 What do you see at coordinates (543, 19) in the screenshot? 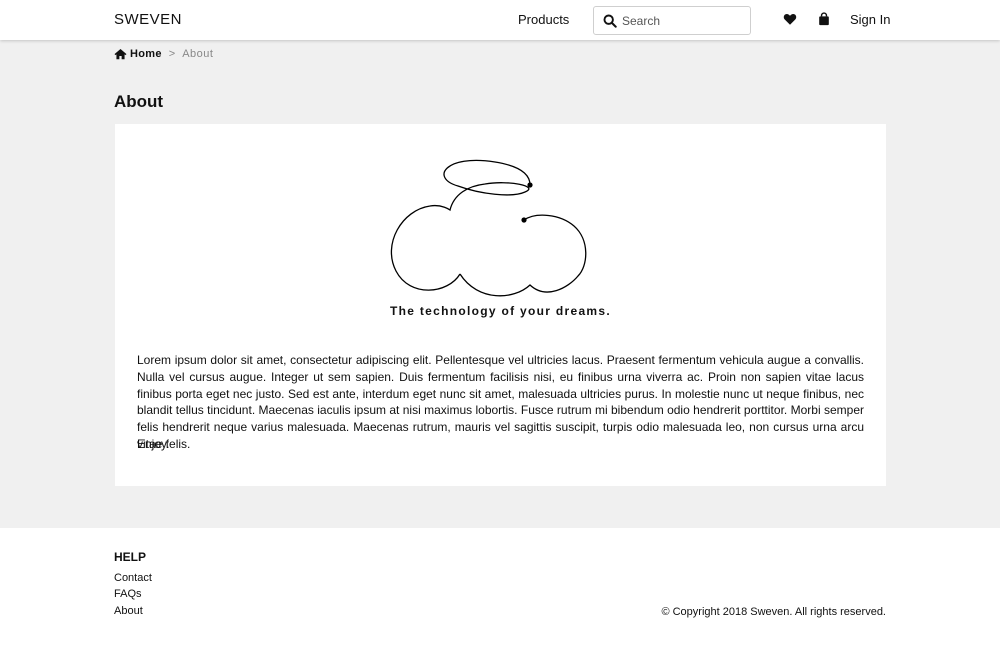
I see `nav-products-link: Products` at bounding box center [543, 19].